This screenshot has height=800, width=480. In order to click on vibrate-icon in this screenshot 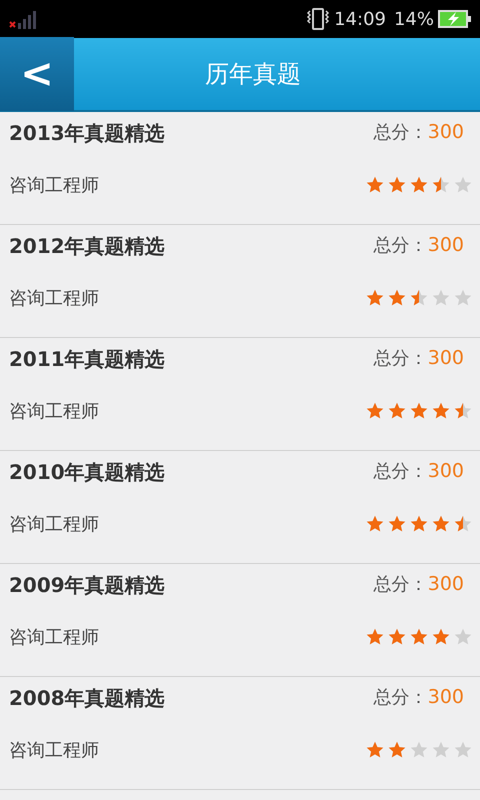, I will do `click(318, 19)`.